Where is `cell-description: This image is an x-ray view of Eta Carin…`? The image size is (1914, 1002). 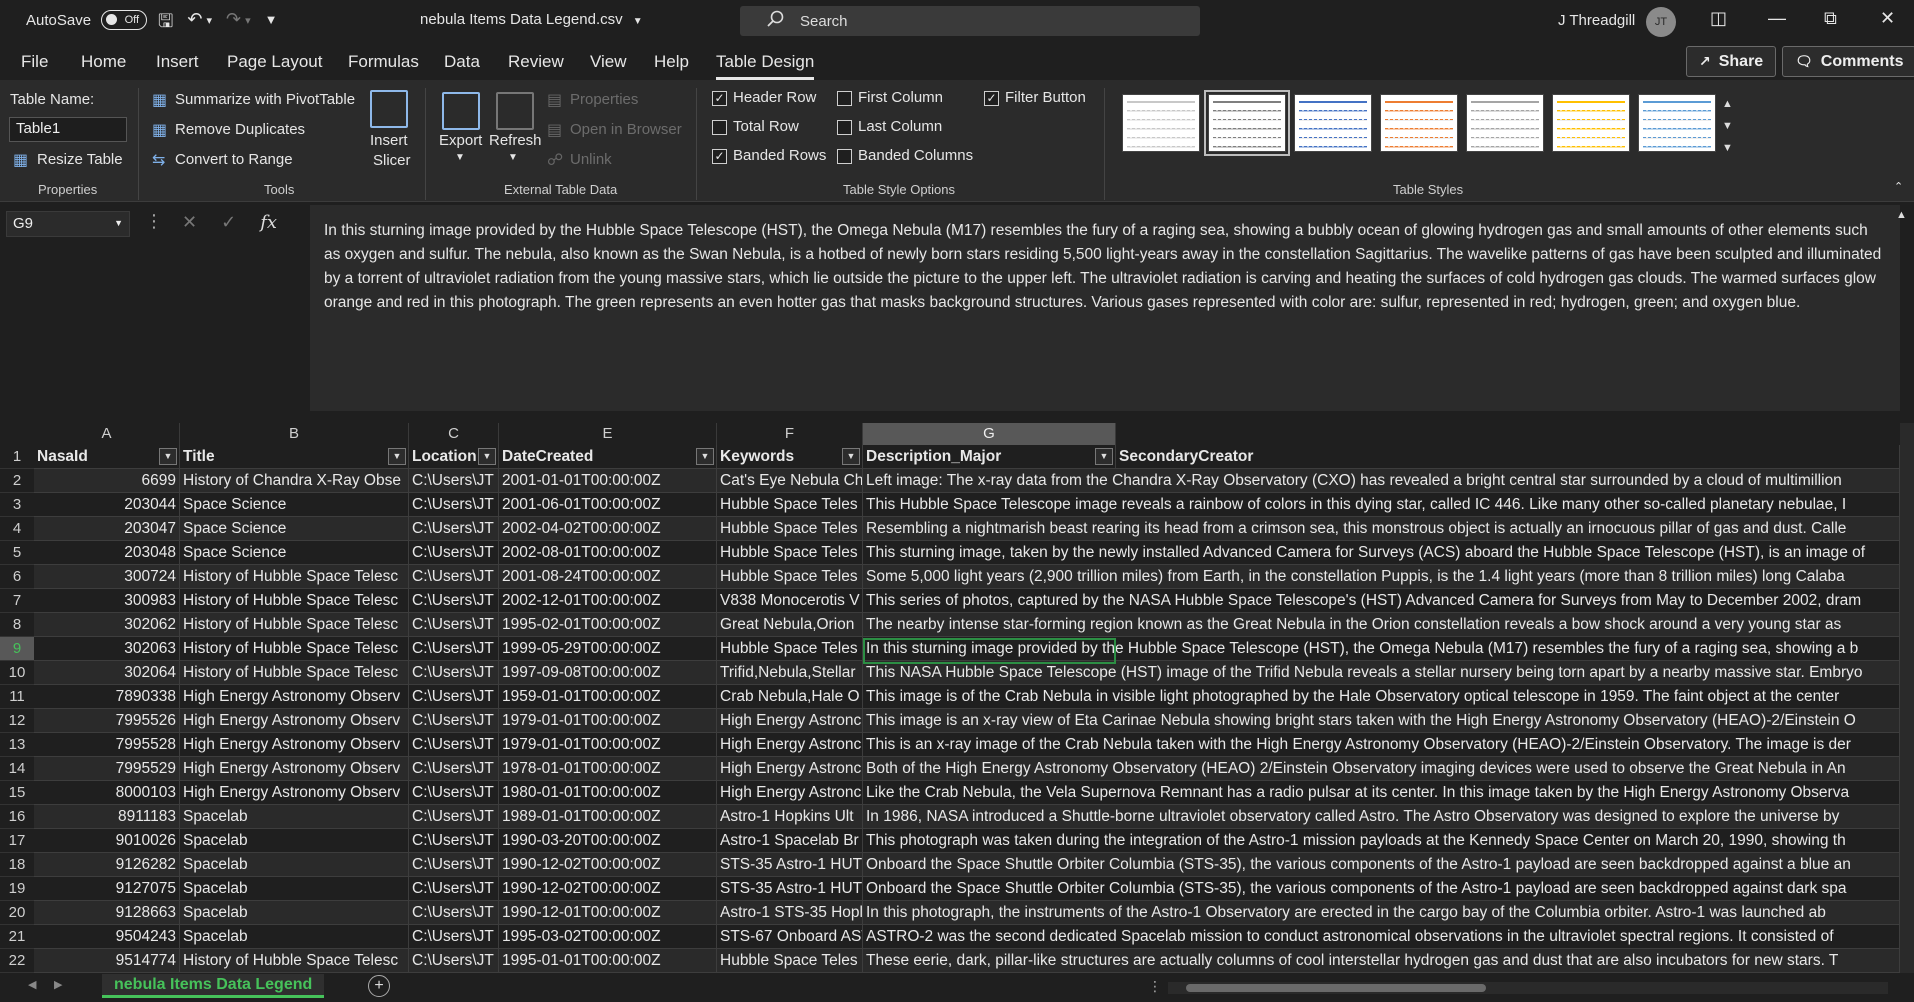
cell-description: This image is an x-ray view of Eta Carin… is located at coordinates (1381, 721).